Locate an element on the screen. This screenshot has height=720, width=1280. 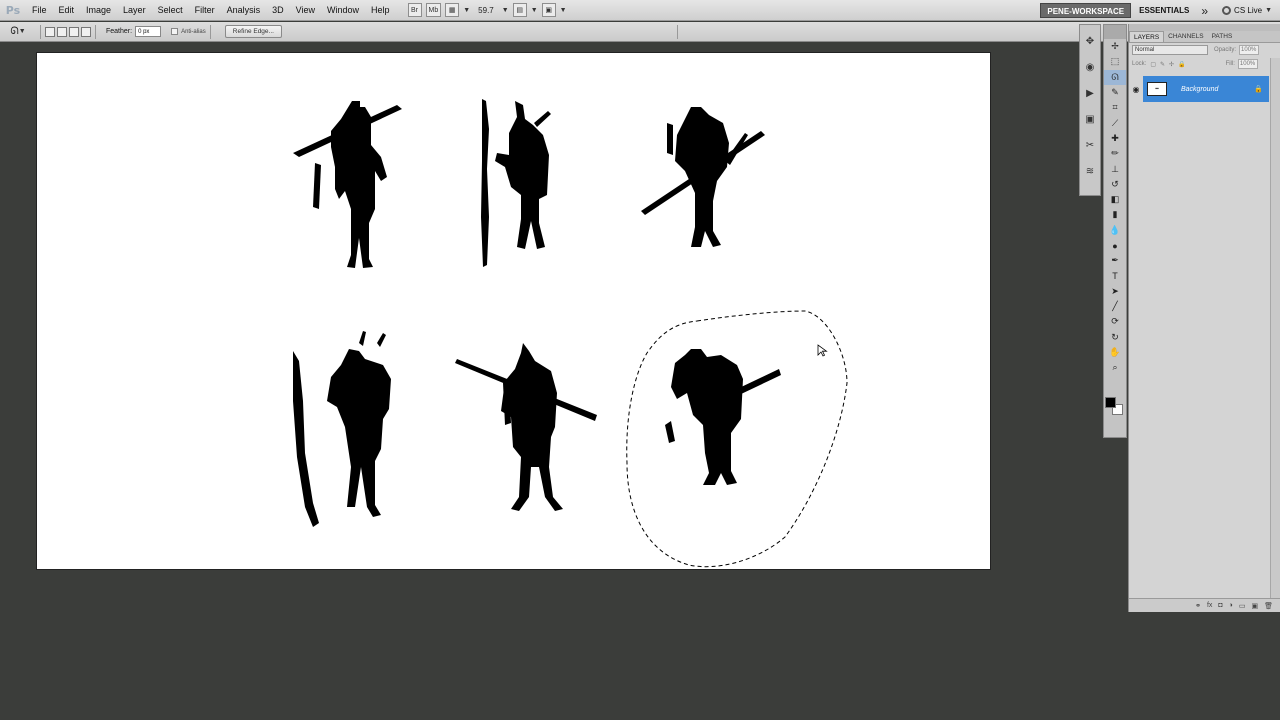
zoom-level: 59.7 is located at coordinates (486, 10).